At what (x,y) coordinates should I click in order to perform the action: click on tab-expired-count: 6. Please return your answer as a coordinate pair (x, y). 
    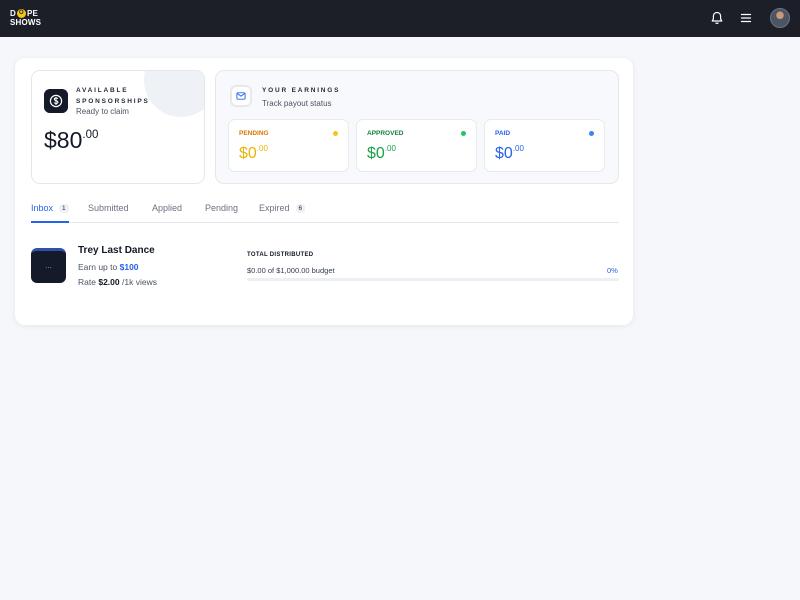
    Looking at the image, I should click on (300, 208).